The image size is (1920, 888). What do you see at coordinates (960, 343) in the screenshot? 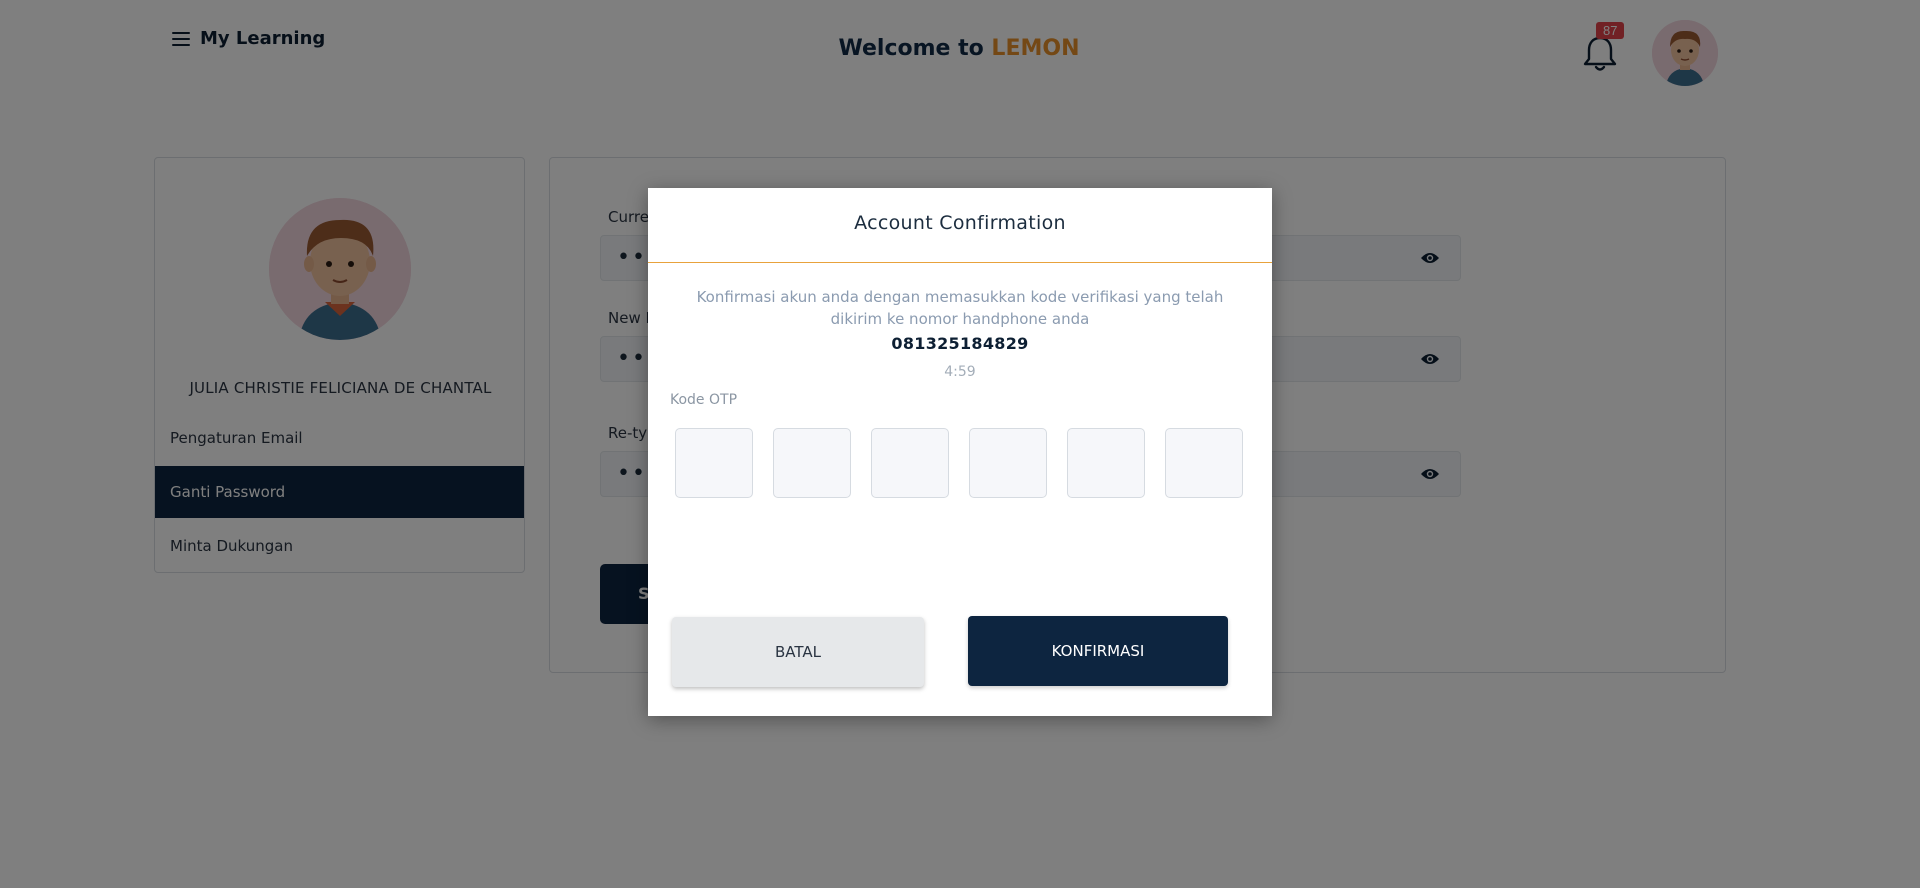
I see `phone-number: 081325184829` at bounding box center [960, 343].